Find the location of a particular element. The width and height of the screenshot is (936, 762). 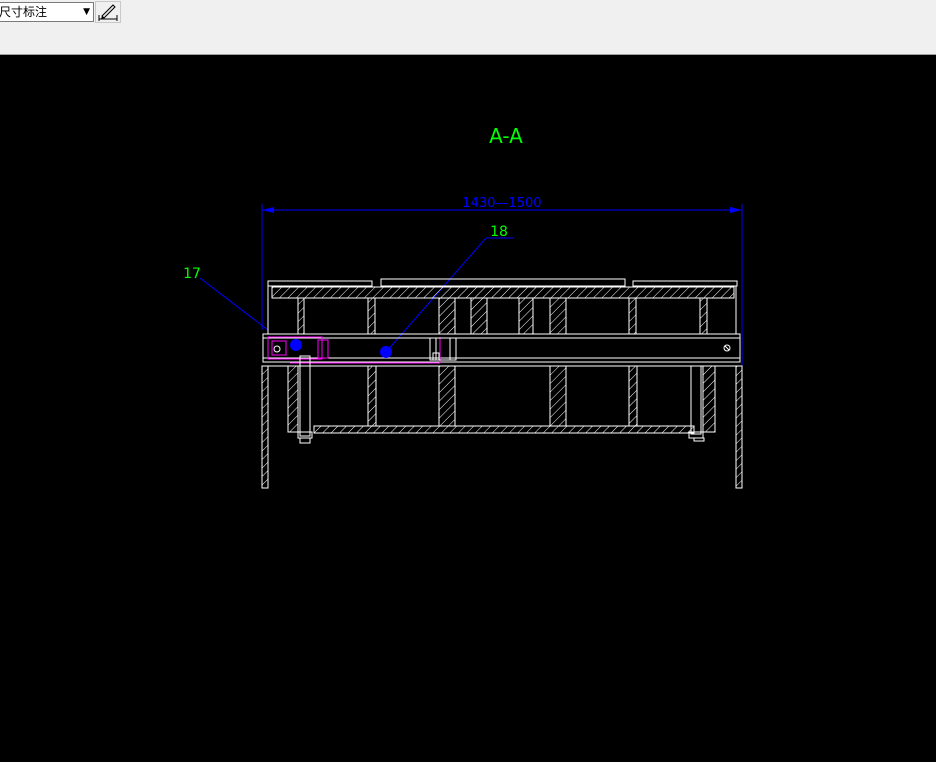

callout-18-label: 18 is located at coordinates (499, 232).